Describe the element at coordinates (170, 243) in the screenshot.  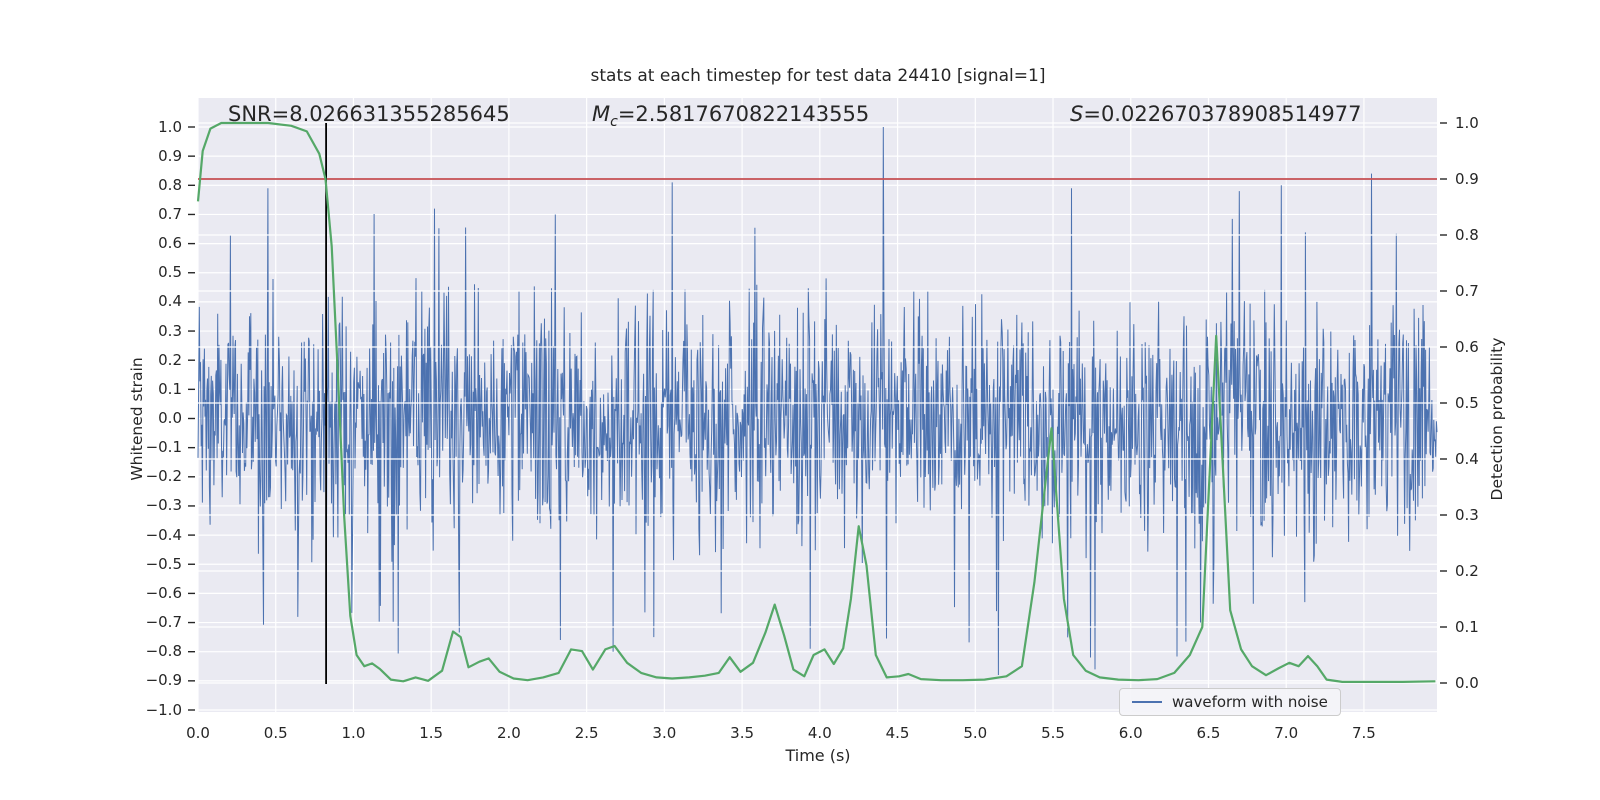
I see `y-left-tick-label: 0.6` at that location.